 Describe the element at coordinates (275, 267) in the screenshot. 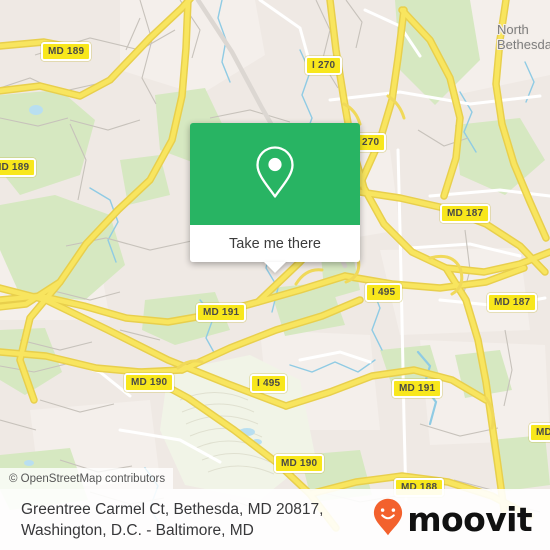

I see `popup-tail-pointer` at that location.